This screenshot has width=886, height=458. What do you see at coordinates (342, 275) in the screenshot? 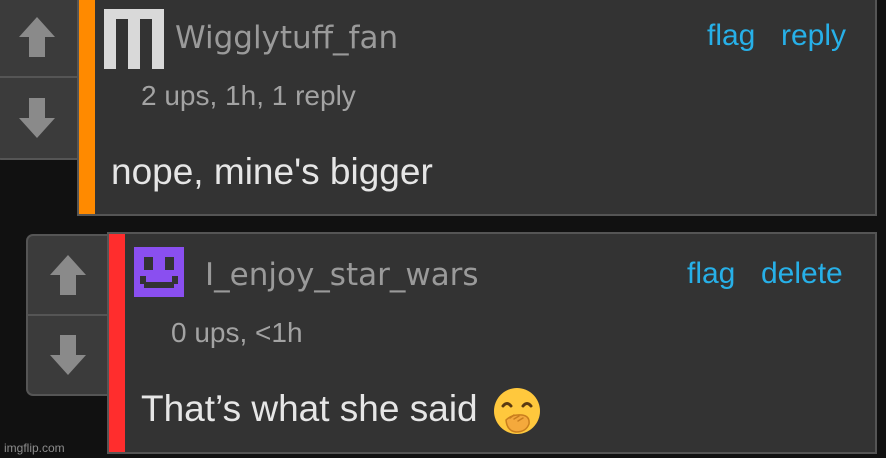
I see `username: I_enjoy_star_wars` at bounding box center [342, 275].